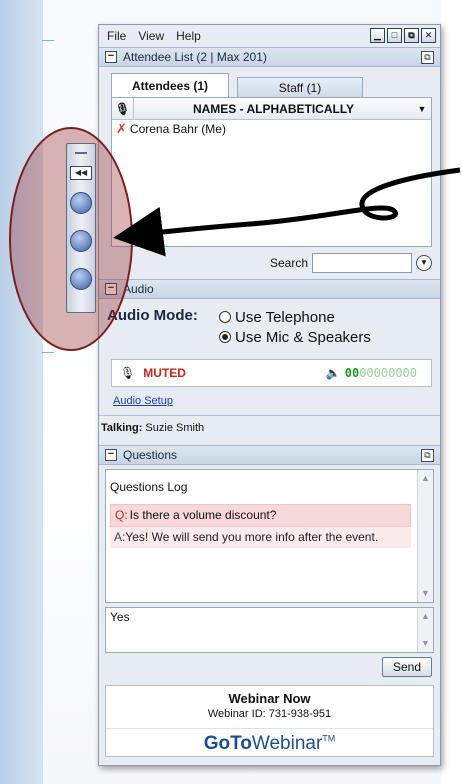 The image size is (462, 784). Describe the element at coordinates (424, 263) in the screenshot. I see `search-options-icon: ▼` at that location.